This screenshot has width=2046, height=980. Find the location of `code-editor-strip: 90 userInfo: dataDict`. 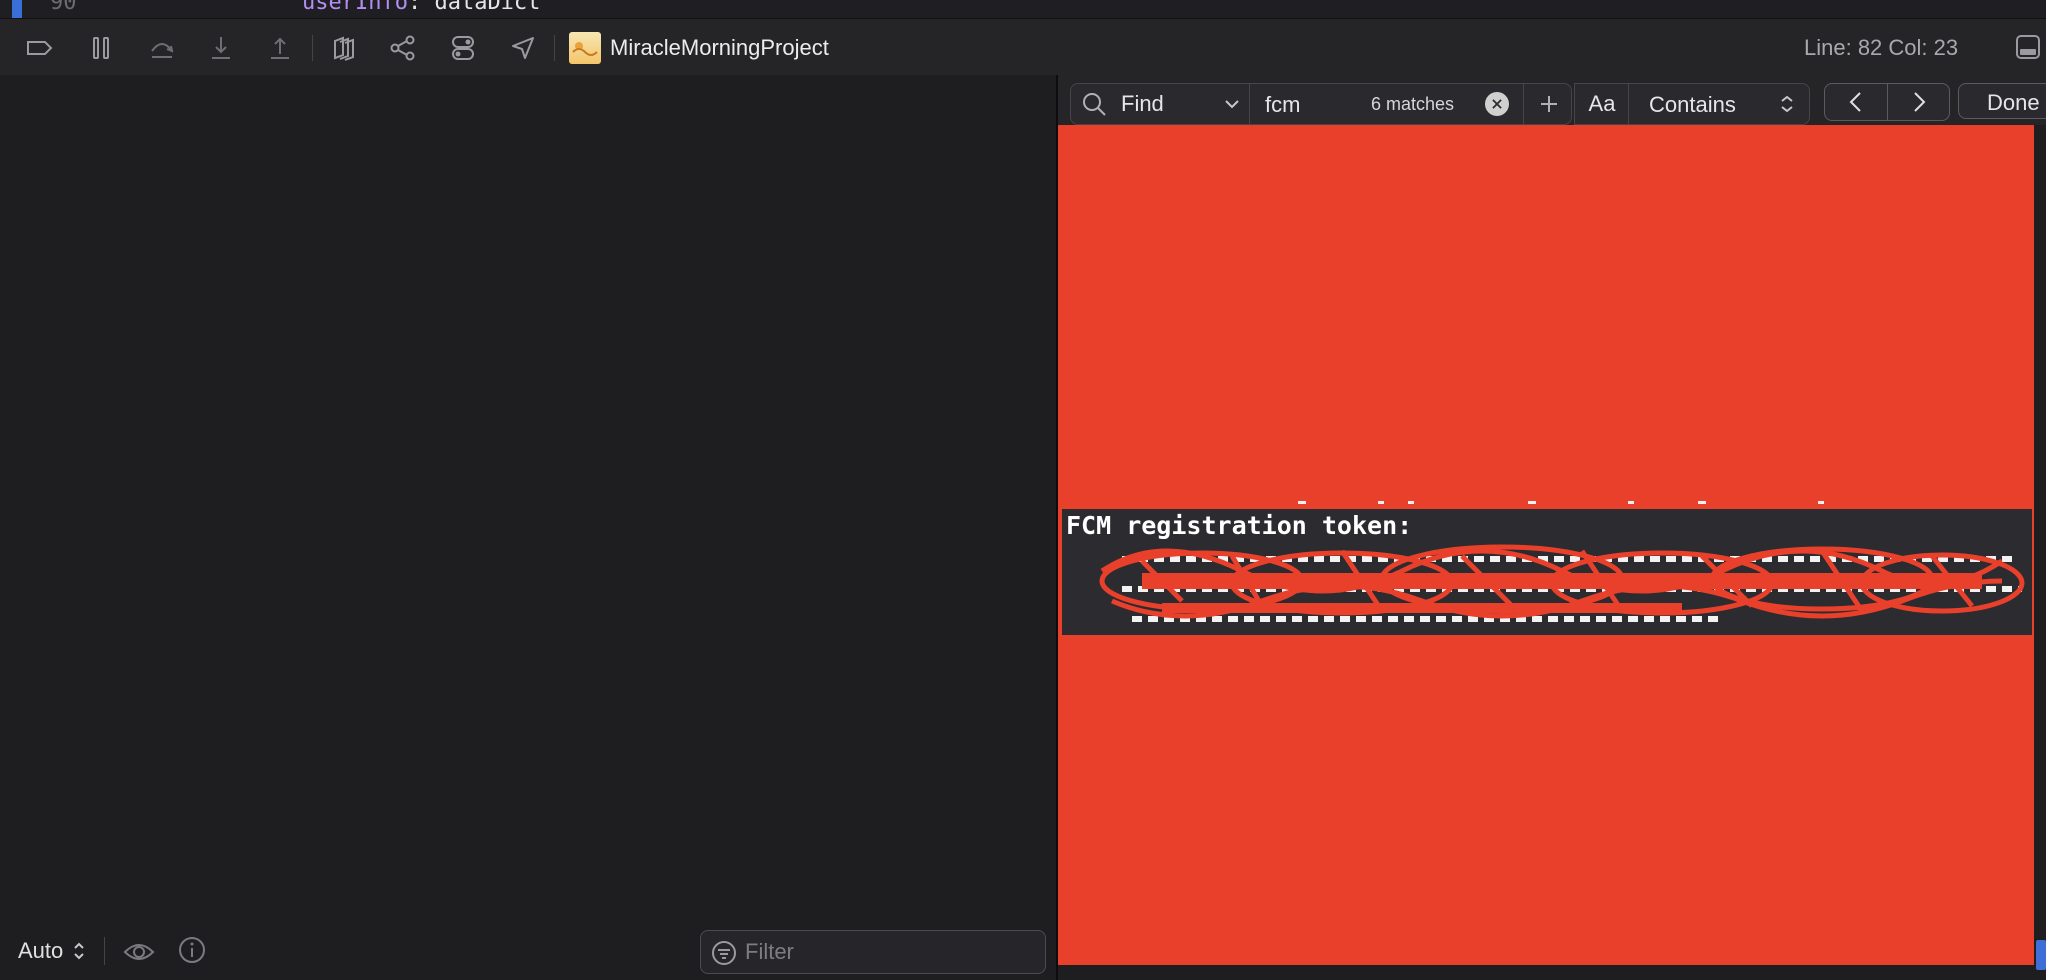

code-editor-strip: 90 userInfo: dataDict is located at coordinates (1023, 9).